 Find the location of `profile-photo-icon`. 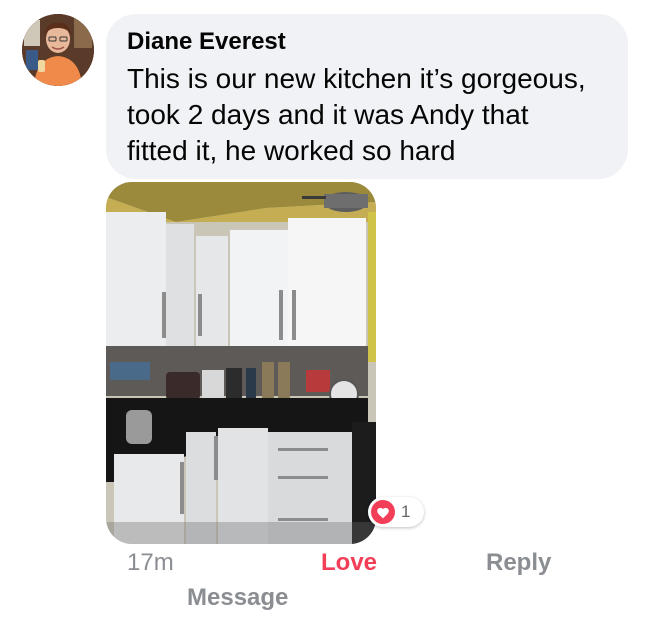

profile-photo-icon is located at coordinates (58, 50).